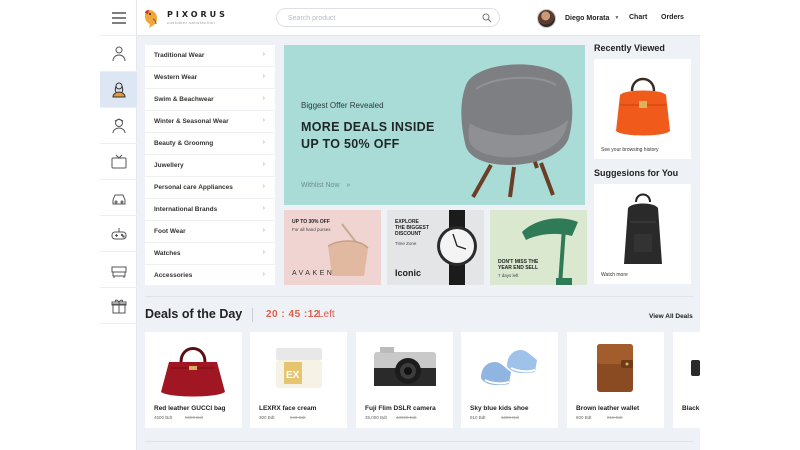 Image resolution: width=800 pixels, height=450 pixels. I want to click on deals-title: Deals of the Day, so click(194, 314).